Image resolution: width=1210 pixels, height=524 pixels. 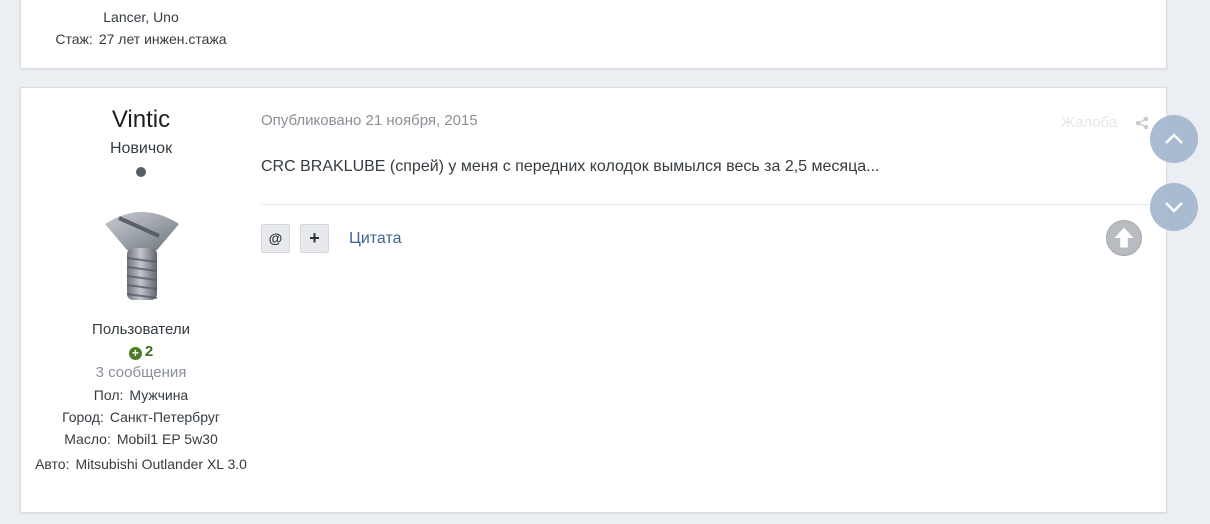 I want to click on previous-post-card: Lancer, Uno Стаж: 27 лет инжен.стажа, so click(x=593, y=34).